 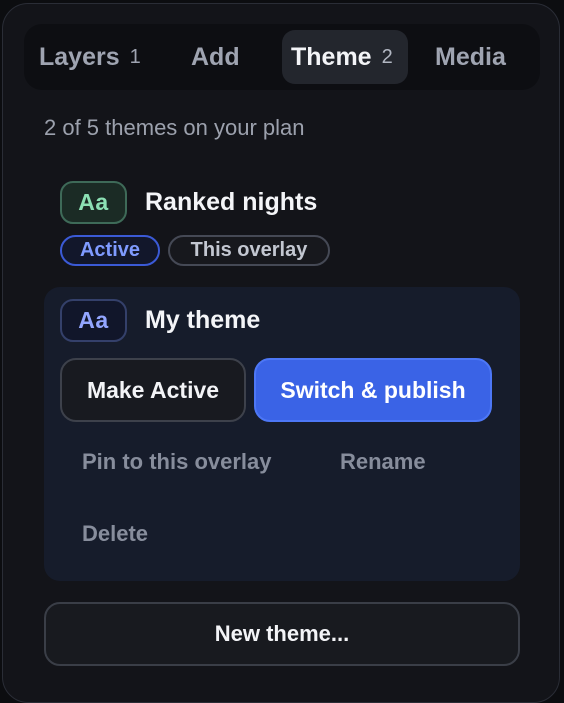 I want to click on tab-bar: Layers 1 Add Theme 2 Media, so click(x=282, y=57).